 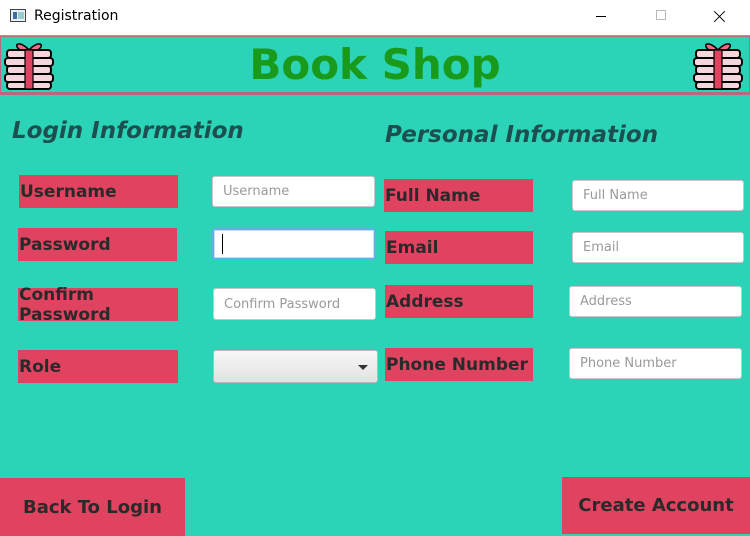 I want to click on confirm-password-label: Confirm Password, so click(x=98, y=305).